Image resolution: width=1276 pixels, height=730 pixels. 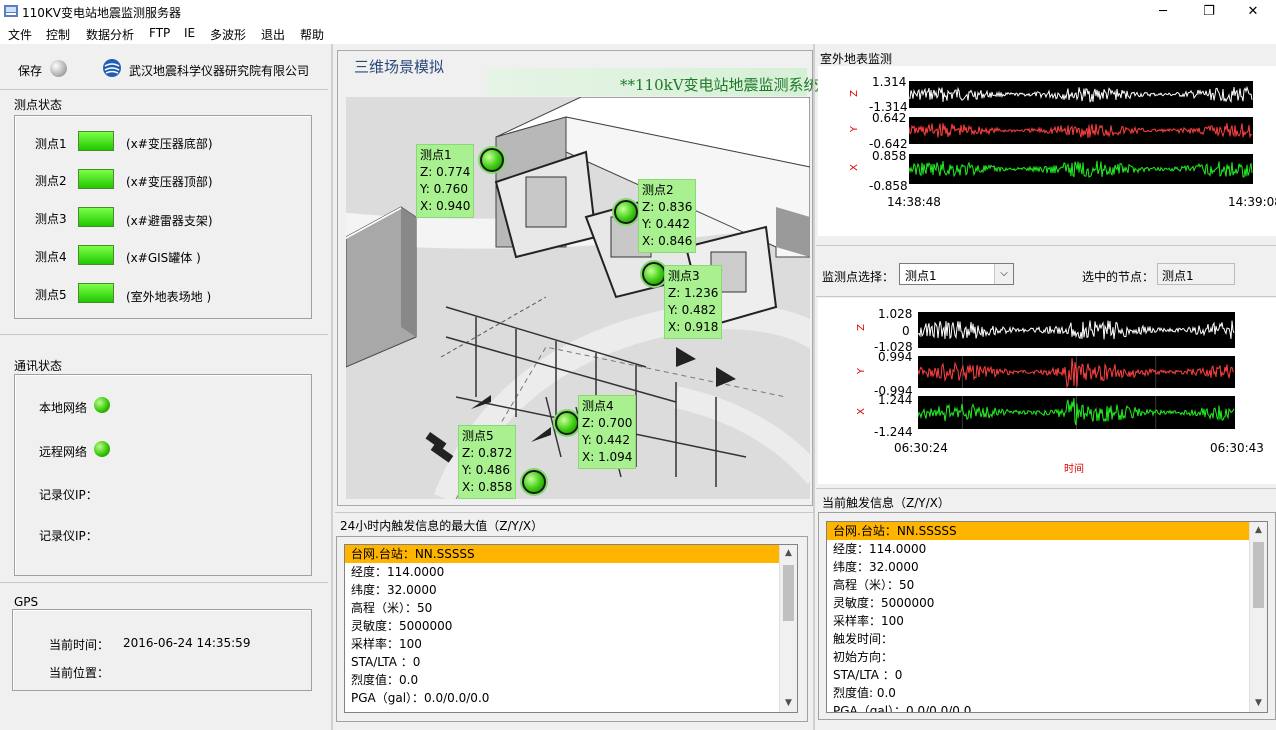 I want to click on remote-network-indicator, so click(x=102, y=449).